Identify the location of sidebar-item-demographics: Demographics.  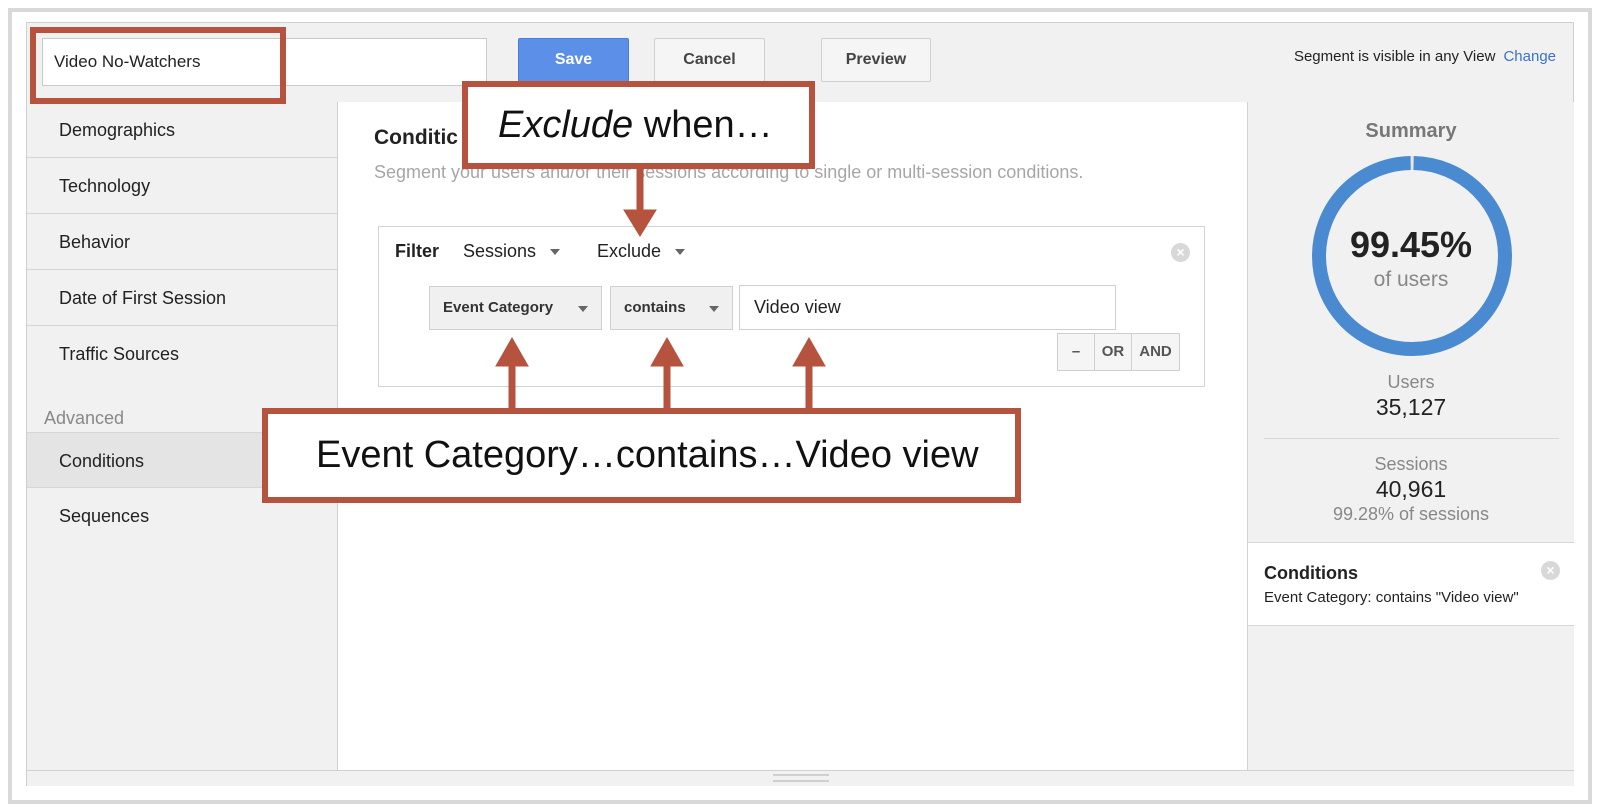
(182, 130).